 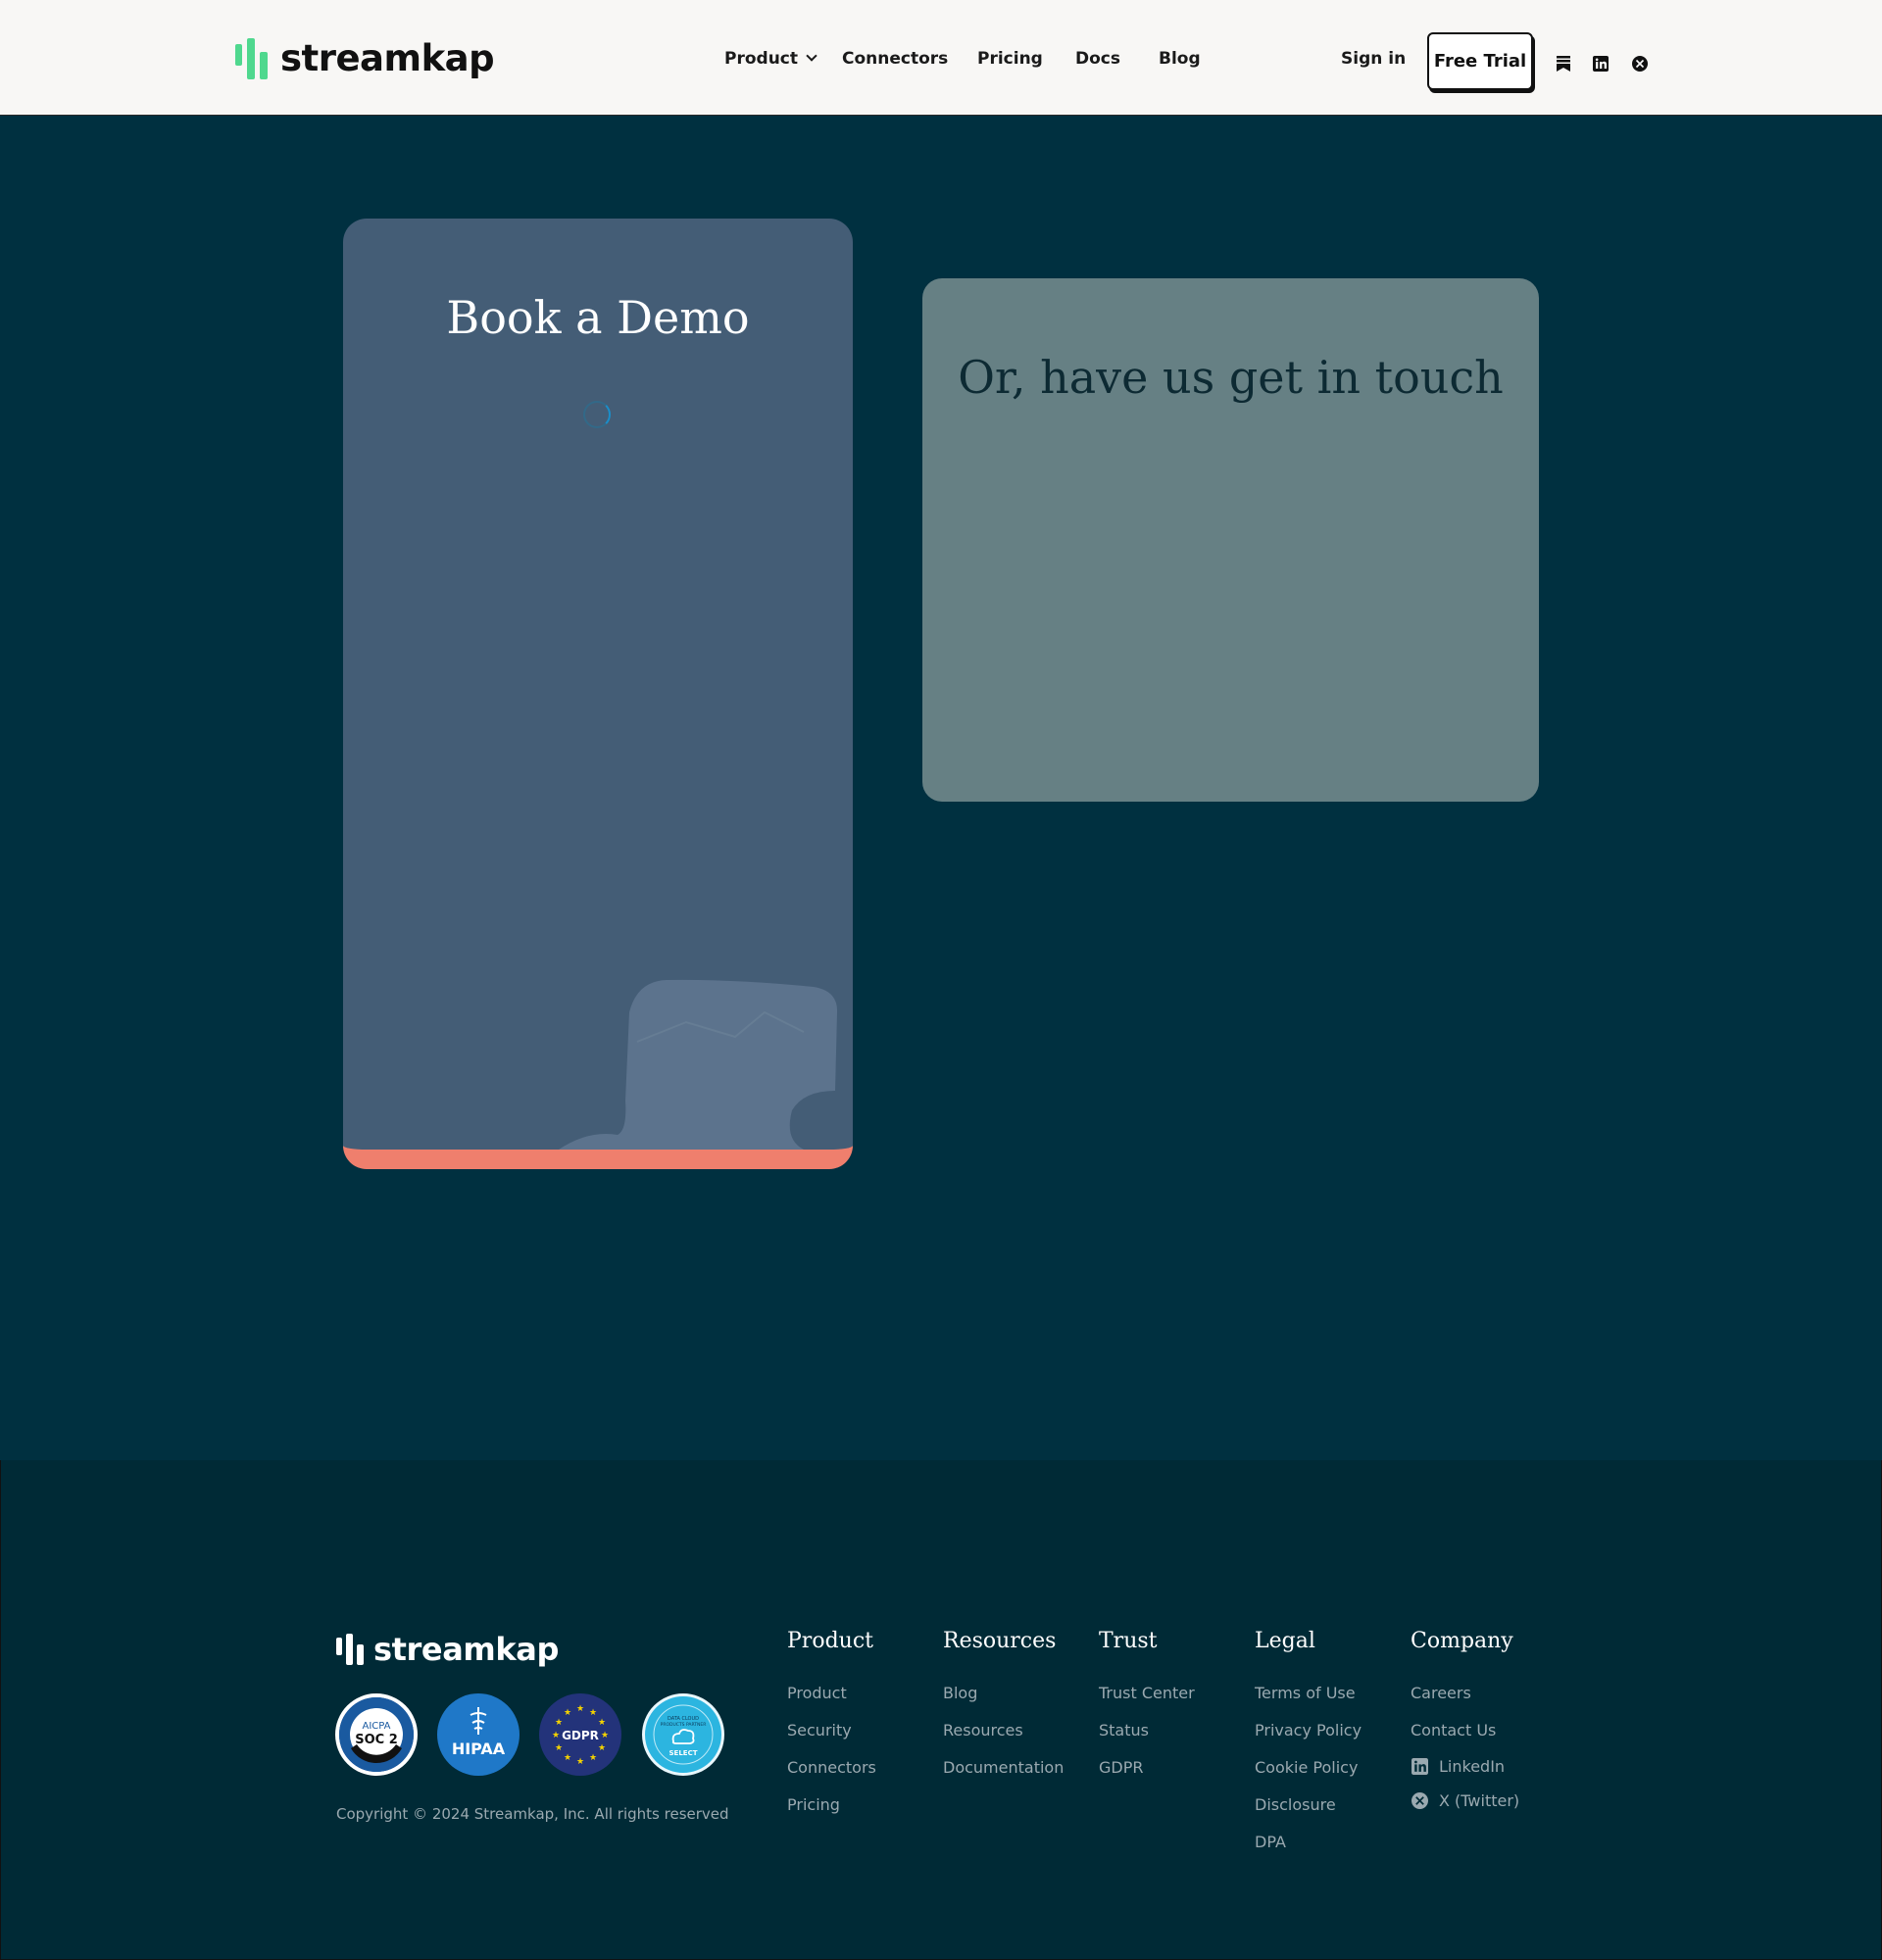 What do you see at coordinates (1147, 1730) in the screenshot?
I see `footer-link-status: Status` at bounding box center [1147, 1730].